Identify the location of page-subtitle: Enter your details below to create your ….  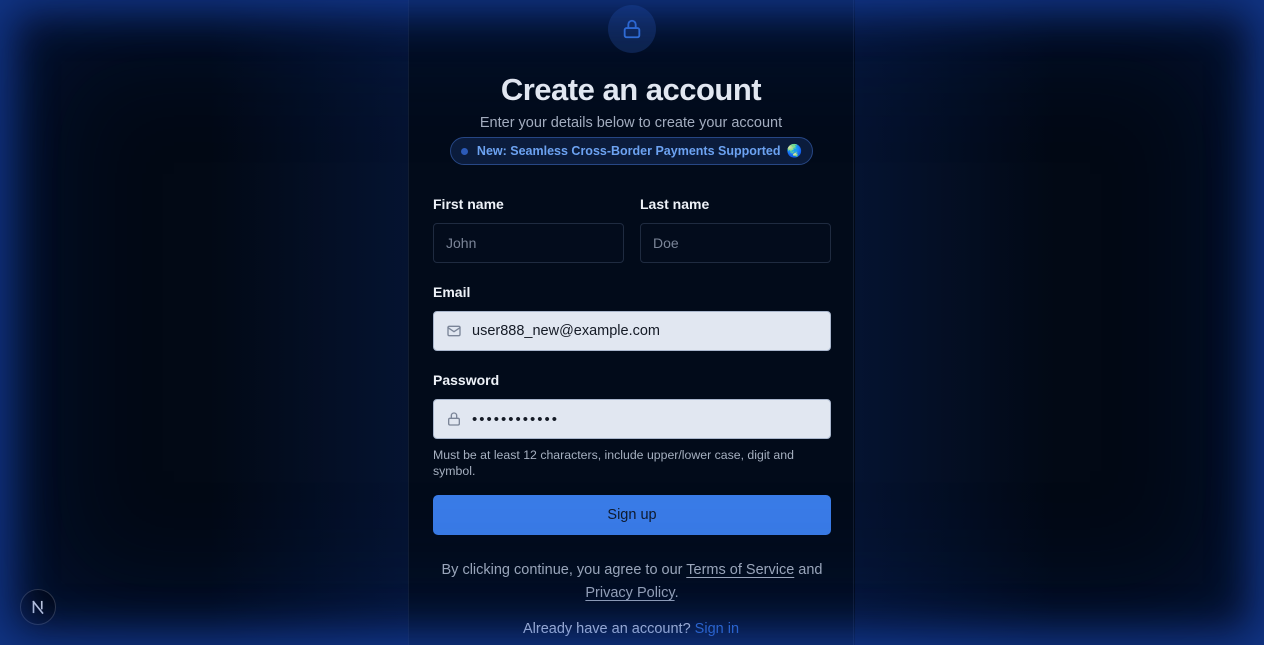
(631, 123).